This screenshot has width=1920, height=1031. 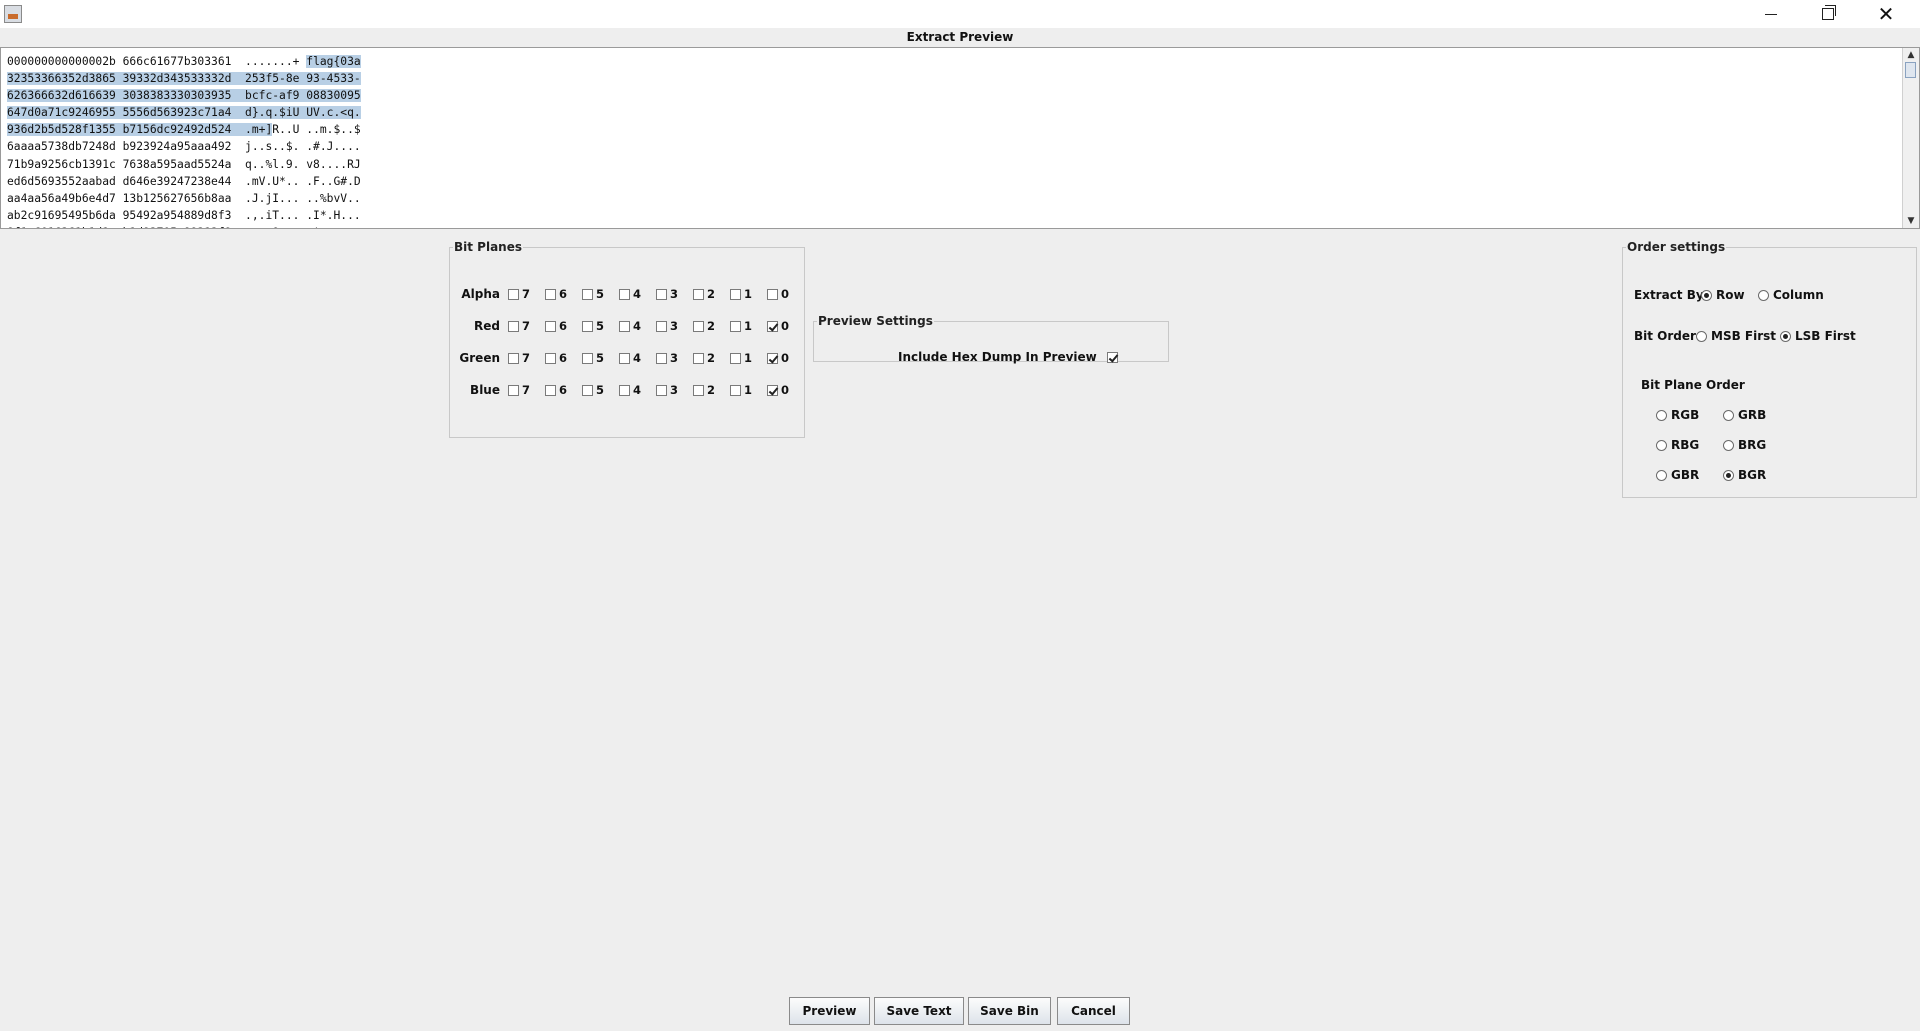 I want to click on scroll-up-arrow-icon: ▲, so click(x=1911, y=55).